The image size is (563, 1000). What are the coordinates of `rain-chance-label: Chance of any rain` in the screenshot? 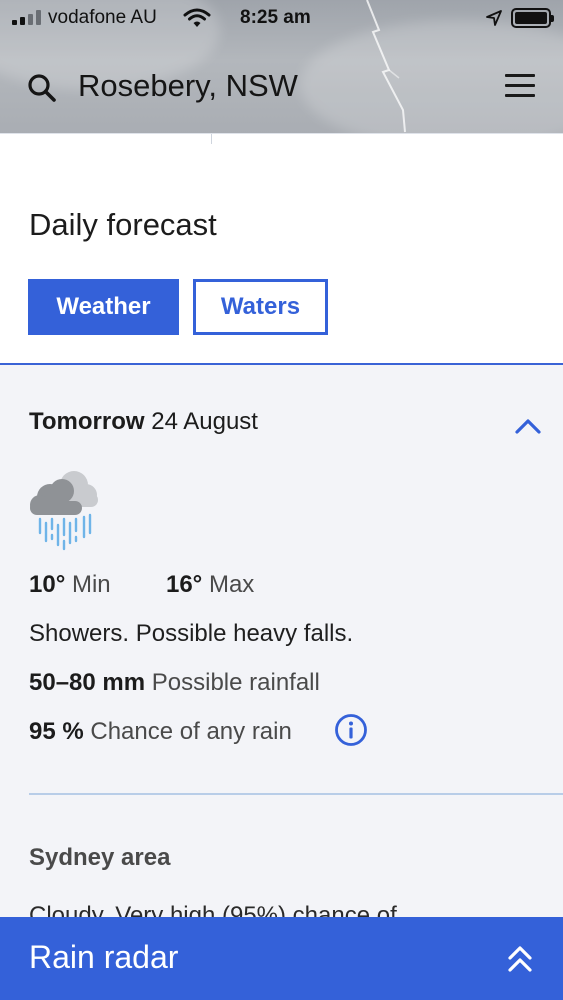 It's located at (191, 731).